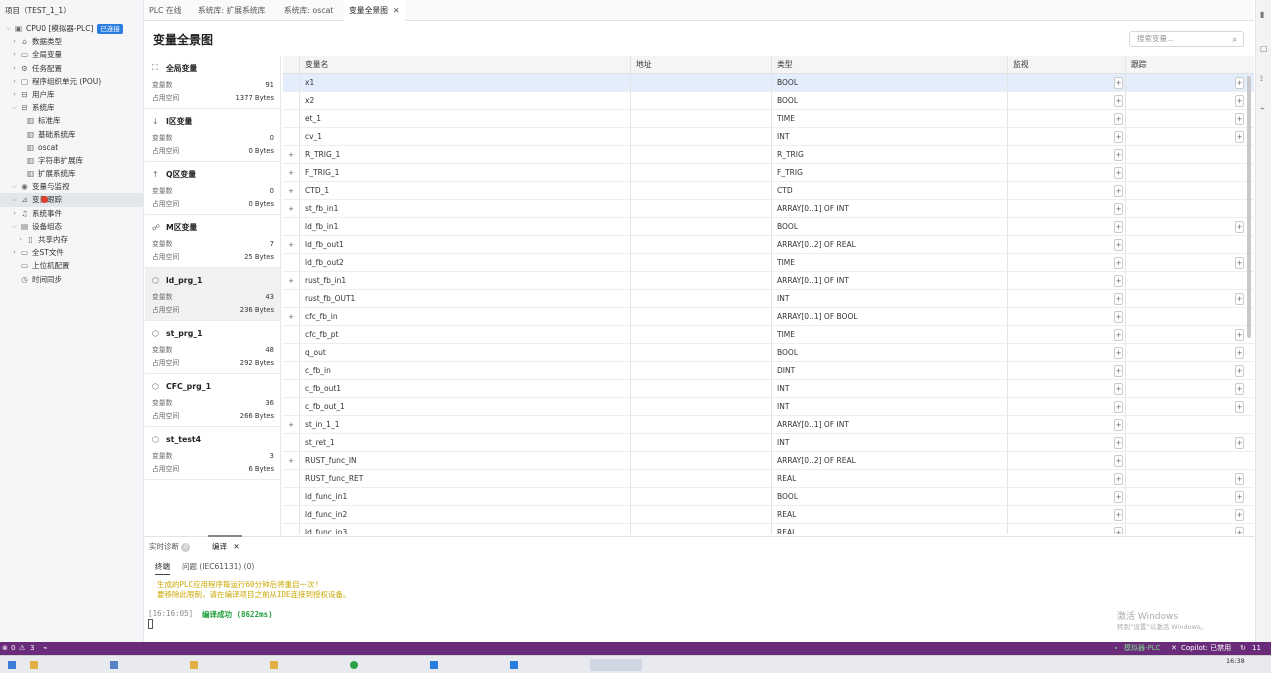 The width and height of the screenshot is (1271, 673). Describe the element at coordinates (226, 546) in the screenshot. I see `tab-compile: 编译 ✕` at that location.